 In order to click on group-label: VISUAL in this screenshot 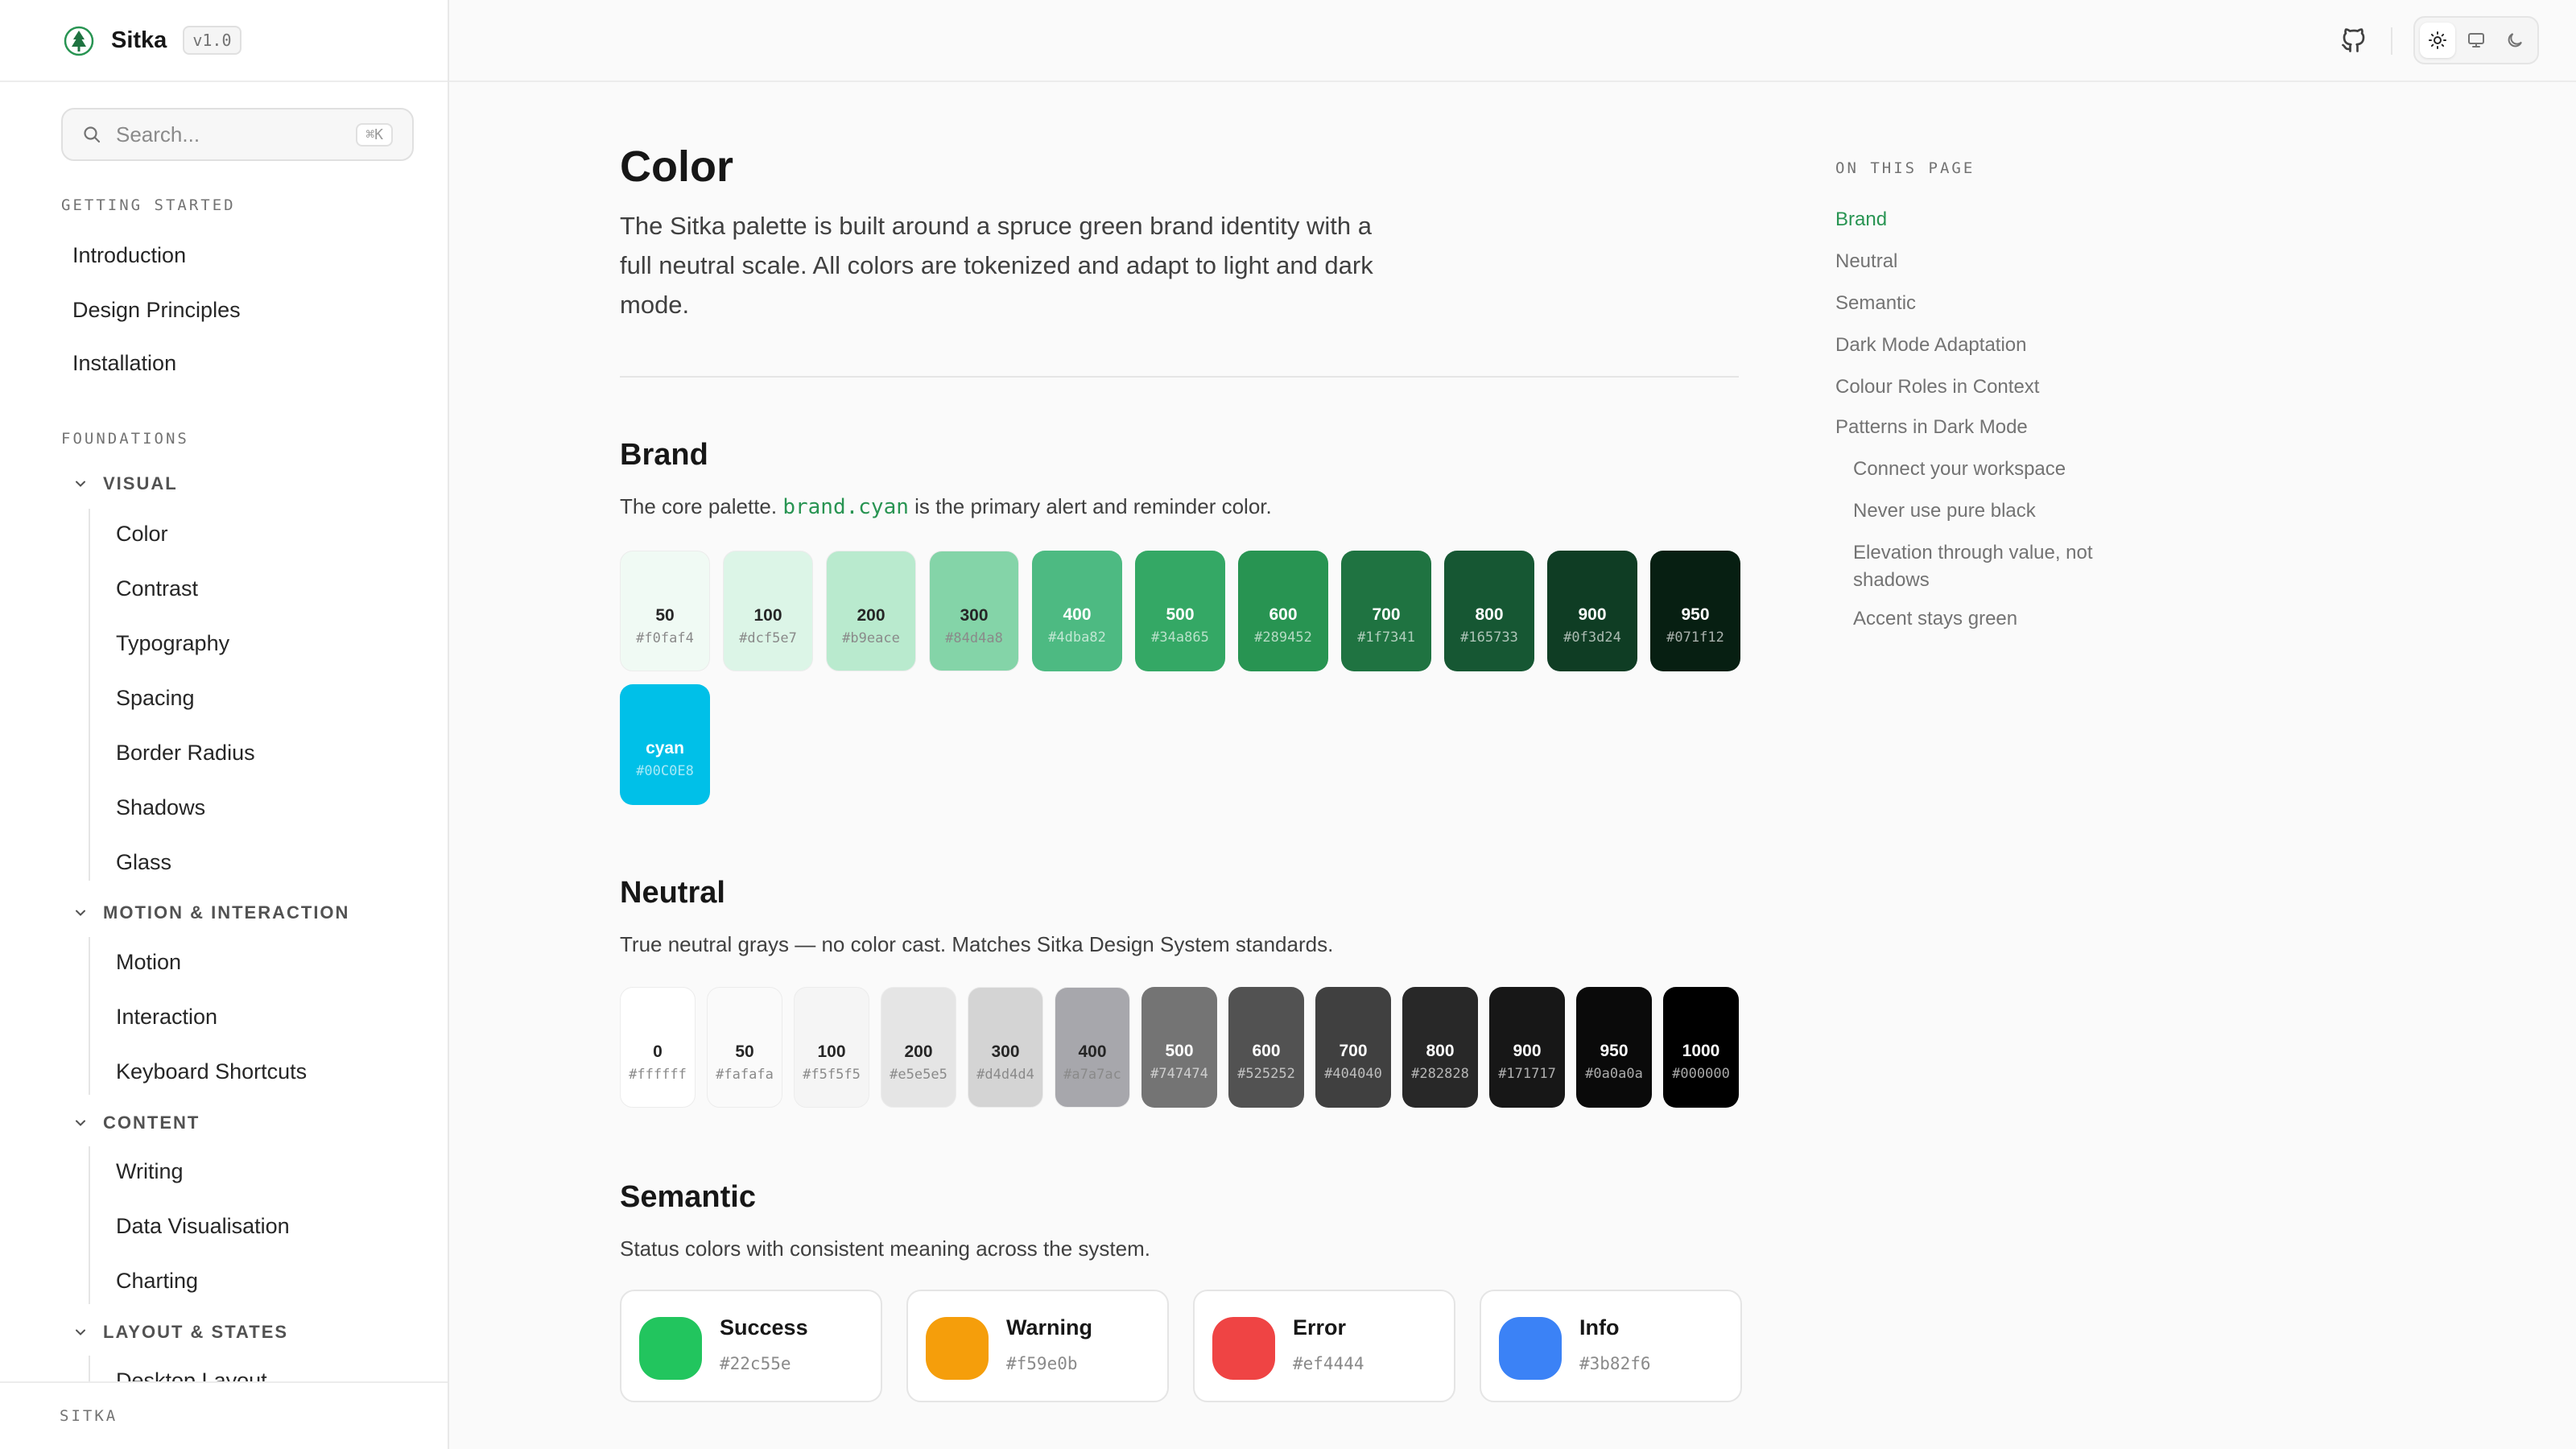, I will do `click(140, 483)`.